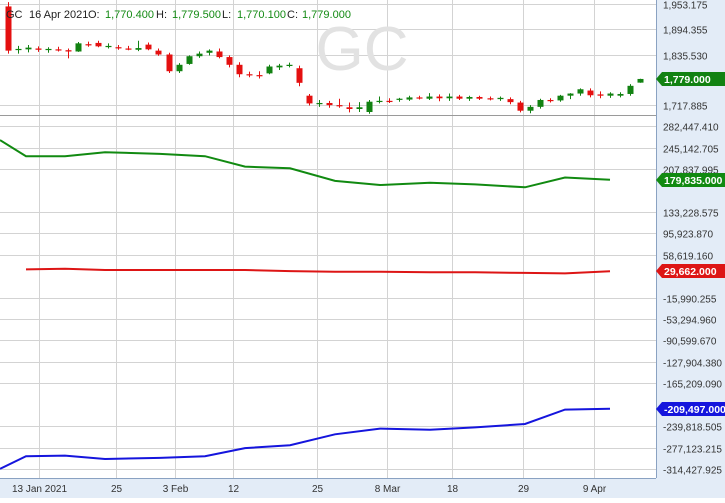 The width and height of the screenshot is (725, 503). Describe the element at coordinates (691, 214) in the screenshot. I see `y-tick-label: 133,228.575` at that location.